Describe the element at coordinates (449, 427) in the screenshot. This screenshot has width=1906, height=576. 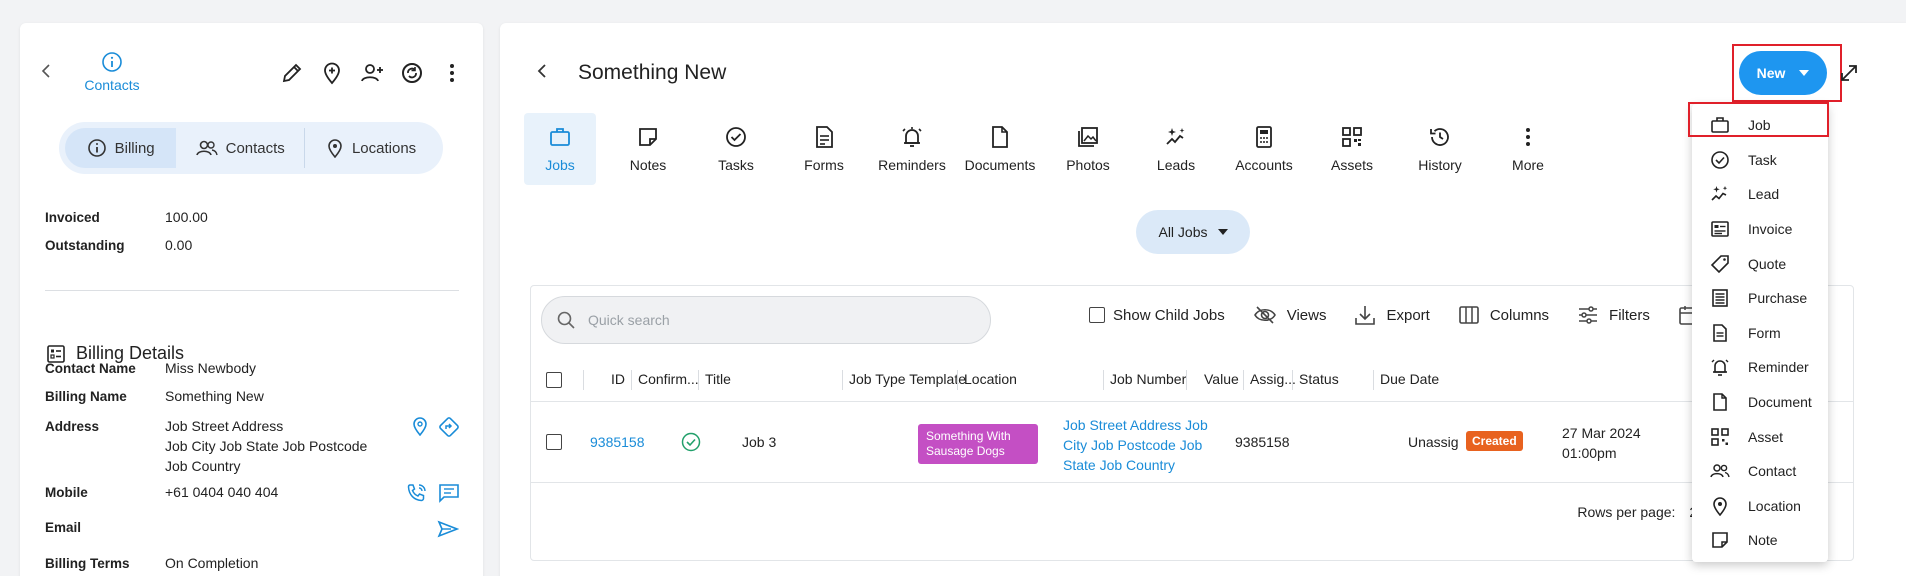
I see `directions-icon` at that location.